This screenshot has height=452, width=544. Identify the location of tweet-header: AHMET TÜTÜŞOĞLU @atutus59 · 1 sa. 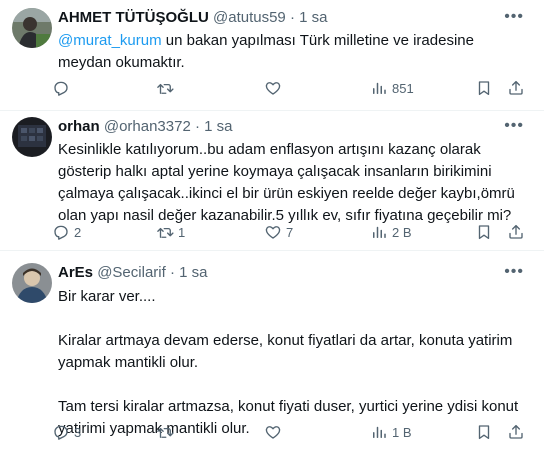
(192, 18).